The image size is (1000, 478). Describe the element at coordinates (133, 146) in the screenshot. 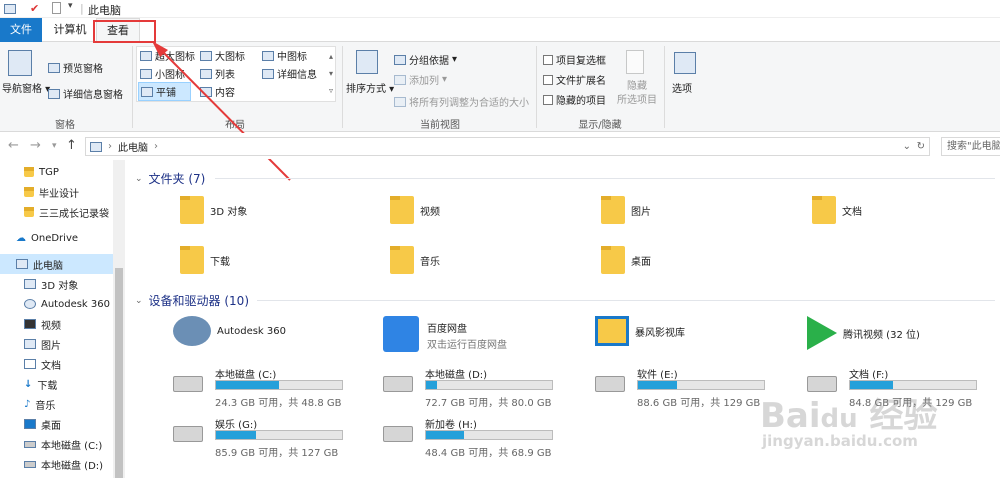

I see `breadcrumb-this-pc: 此电脑` at that location.